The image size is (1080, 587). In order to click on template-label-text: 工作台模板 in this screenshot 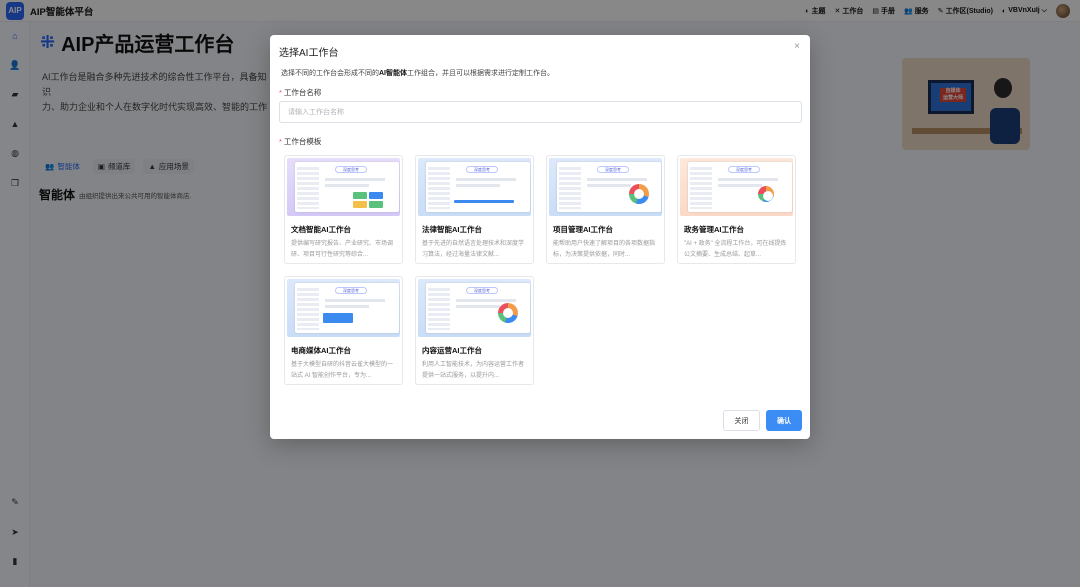, I will do `click(302, 141)`.